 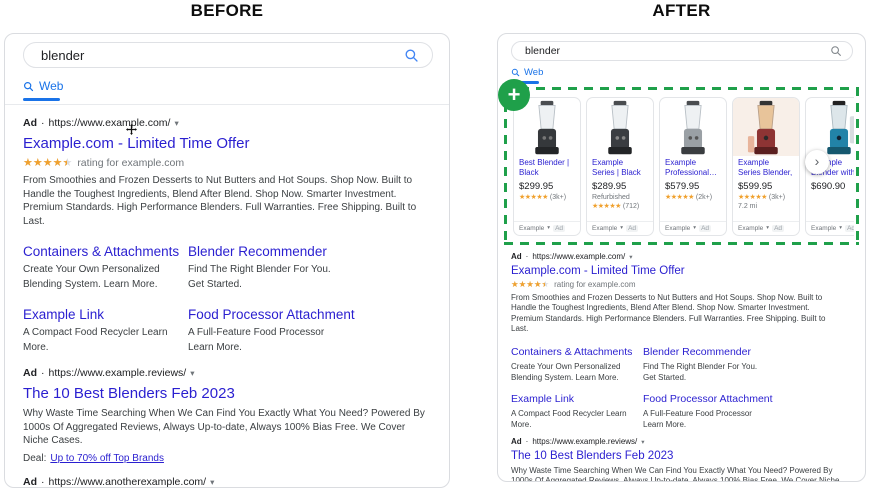 I want to click on rating-text: rating for example.com, so click(x=595, y=284).